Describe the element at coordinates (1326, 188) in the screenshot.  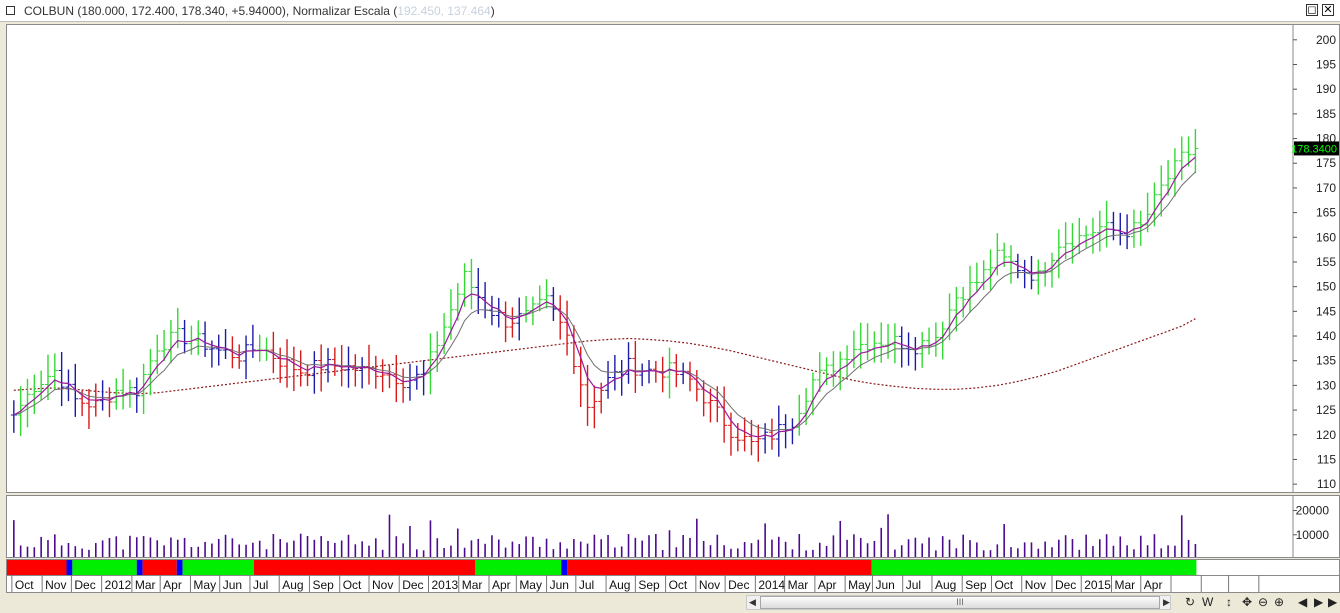
I see `price-tick-label: 170` at that location.